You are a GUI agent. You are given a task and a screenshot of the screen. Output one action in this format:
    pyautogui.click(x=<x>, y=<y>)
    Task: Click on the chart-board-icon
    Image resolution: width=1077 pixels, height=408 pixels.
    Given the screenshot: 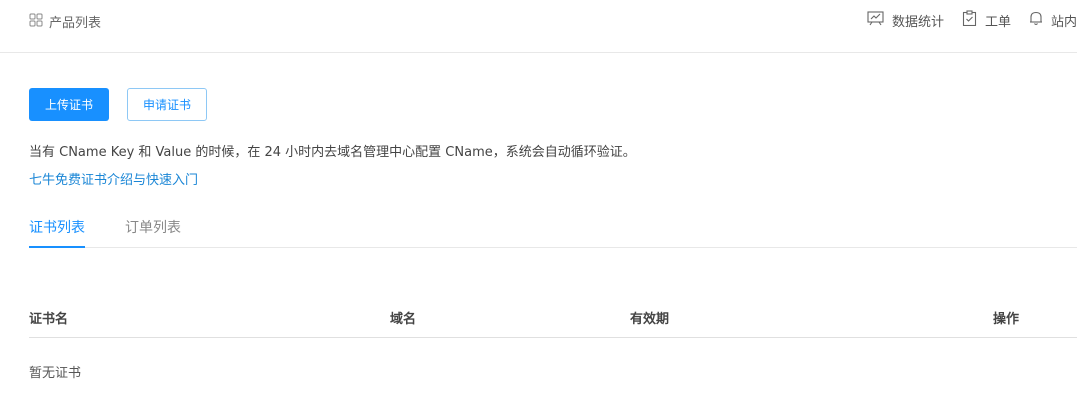 What is the action you would take?
    pyautogui.click(x=879, y=20)
    